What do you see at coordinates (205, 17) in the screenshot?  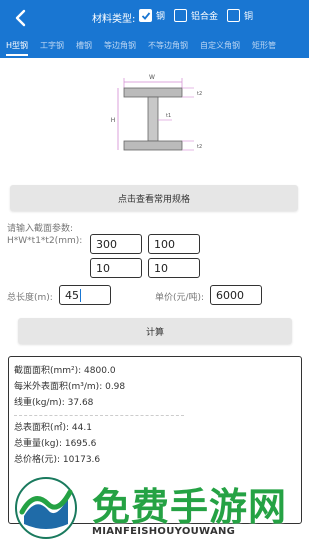 I see `aluminum-label: 铝合金` at bounding box center [205, 17].